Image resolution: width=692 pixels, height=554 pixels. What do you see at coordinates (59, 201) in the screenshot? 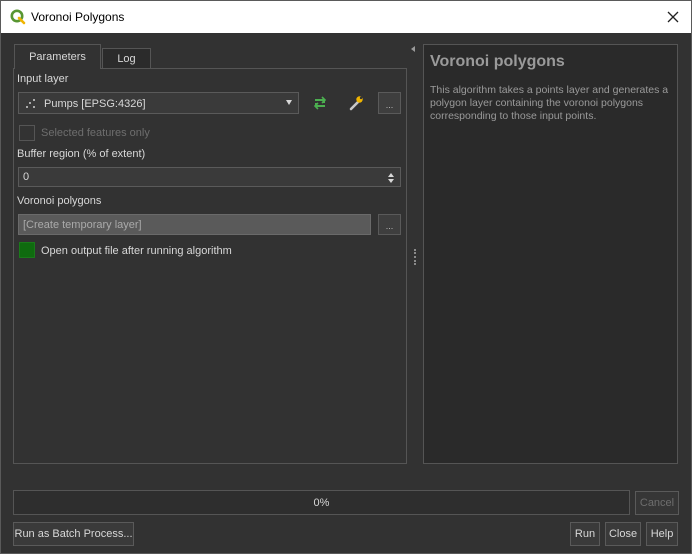
I see `output-label: Voronoi polygons` at bounding box center [59, 201].